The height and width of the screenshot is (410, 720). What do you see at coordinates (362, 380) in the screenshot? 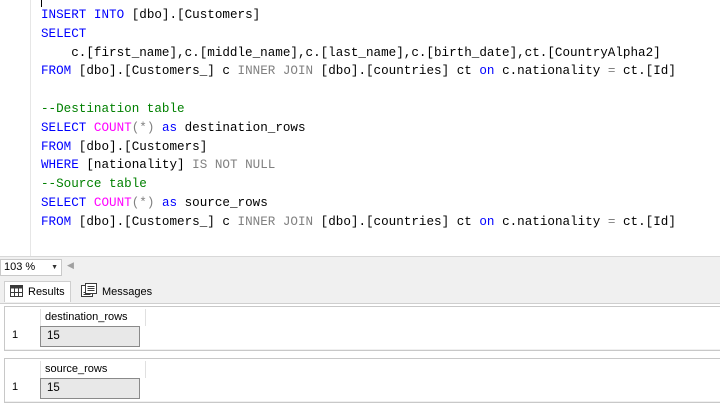
I see `result-grid: source_rows 1 15` at bounding box center [362, 380].